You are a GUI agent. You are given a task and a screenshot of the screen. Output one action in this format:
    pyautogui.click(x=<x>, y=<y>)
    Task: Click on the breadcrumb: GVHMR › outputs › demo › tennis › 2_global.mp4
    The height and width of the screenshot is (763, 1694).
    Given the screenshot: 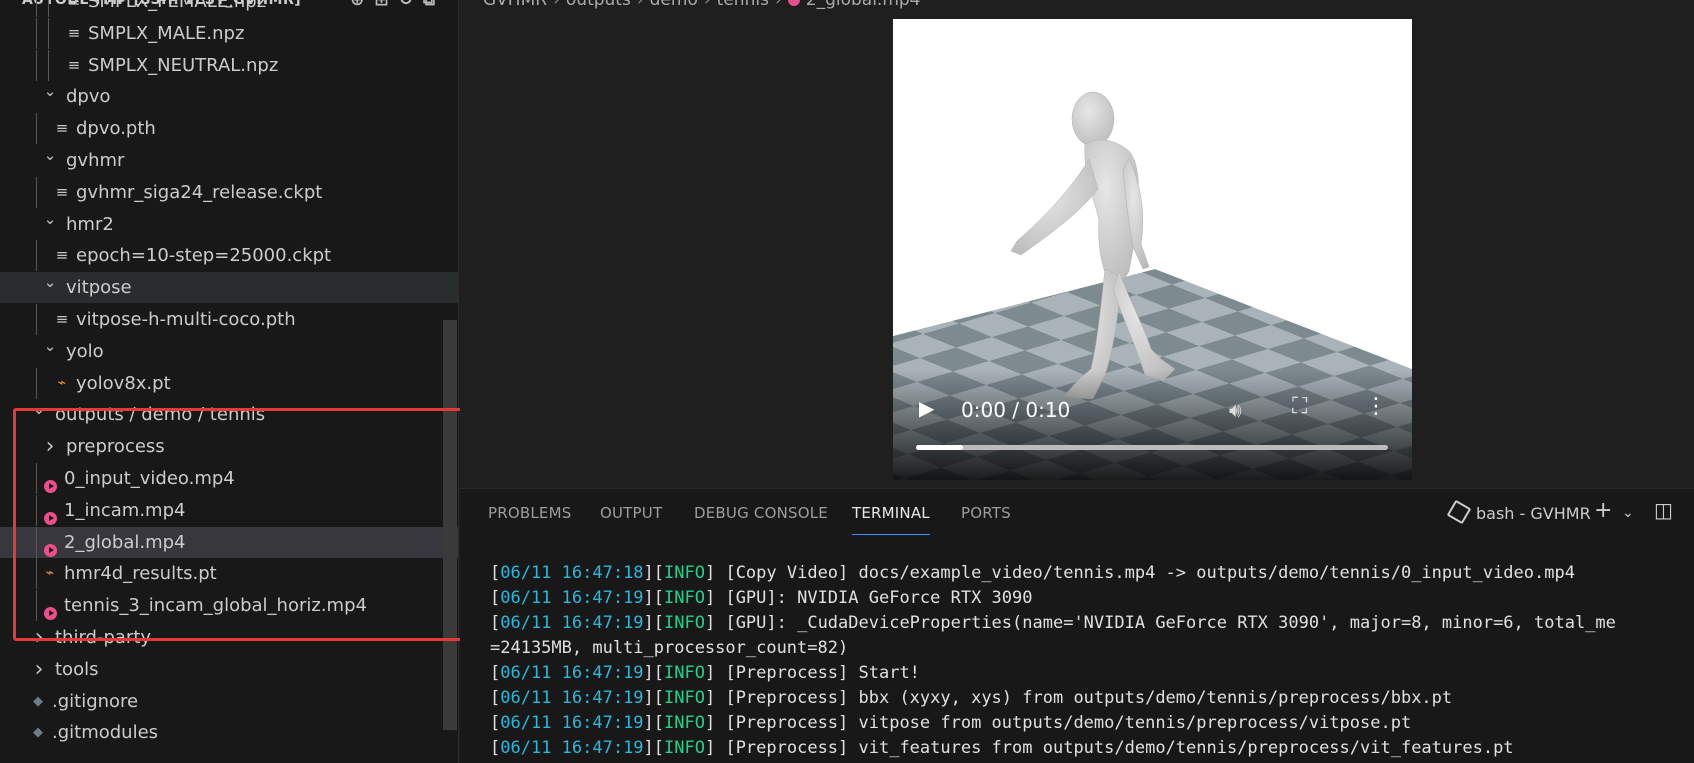 What is the action you would take?
    pyautogui.click(x=701, y=5)
    